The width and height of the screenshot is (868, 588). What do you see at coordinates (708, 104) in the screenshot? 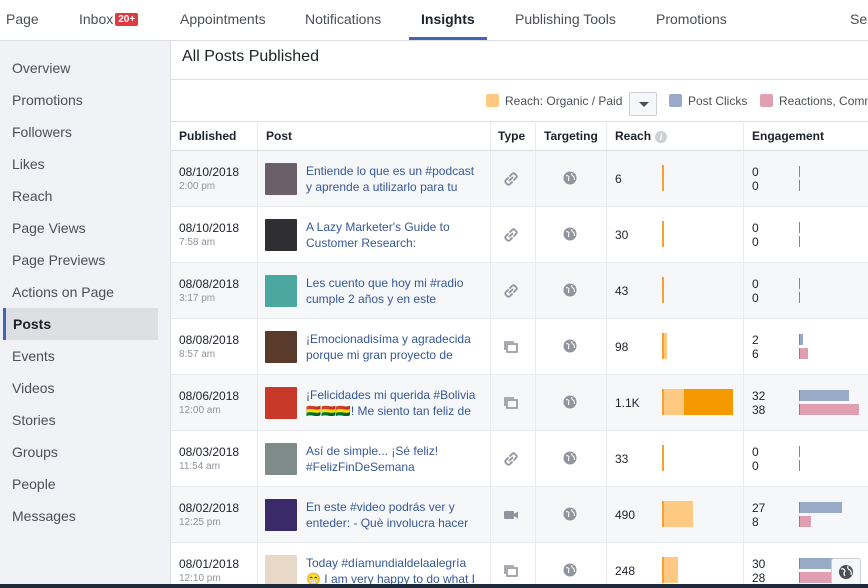
I see `legend-post-clicks: Post Clicks` at bounding box center [708, 104].